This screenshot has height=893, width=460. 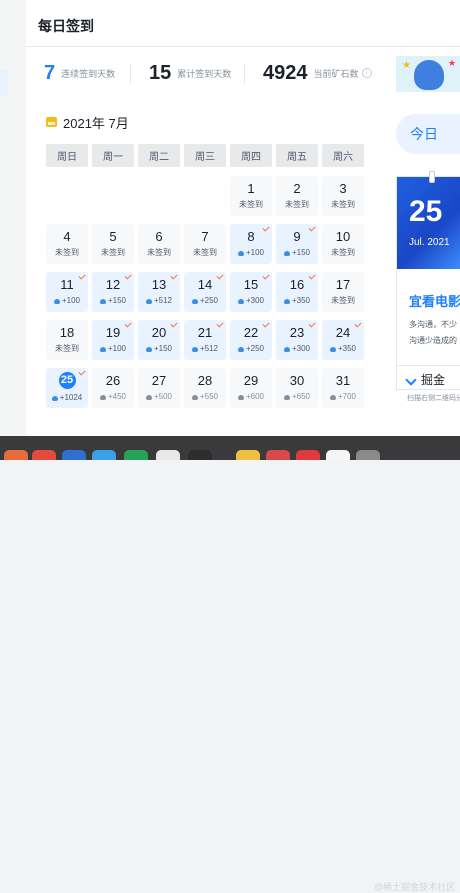 What do you see at coordinates (301, 252) in the screenshot?
I see `day-status-text: +150` at bounding box center [301, 252].